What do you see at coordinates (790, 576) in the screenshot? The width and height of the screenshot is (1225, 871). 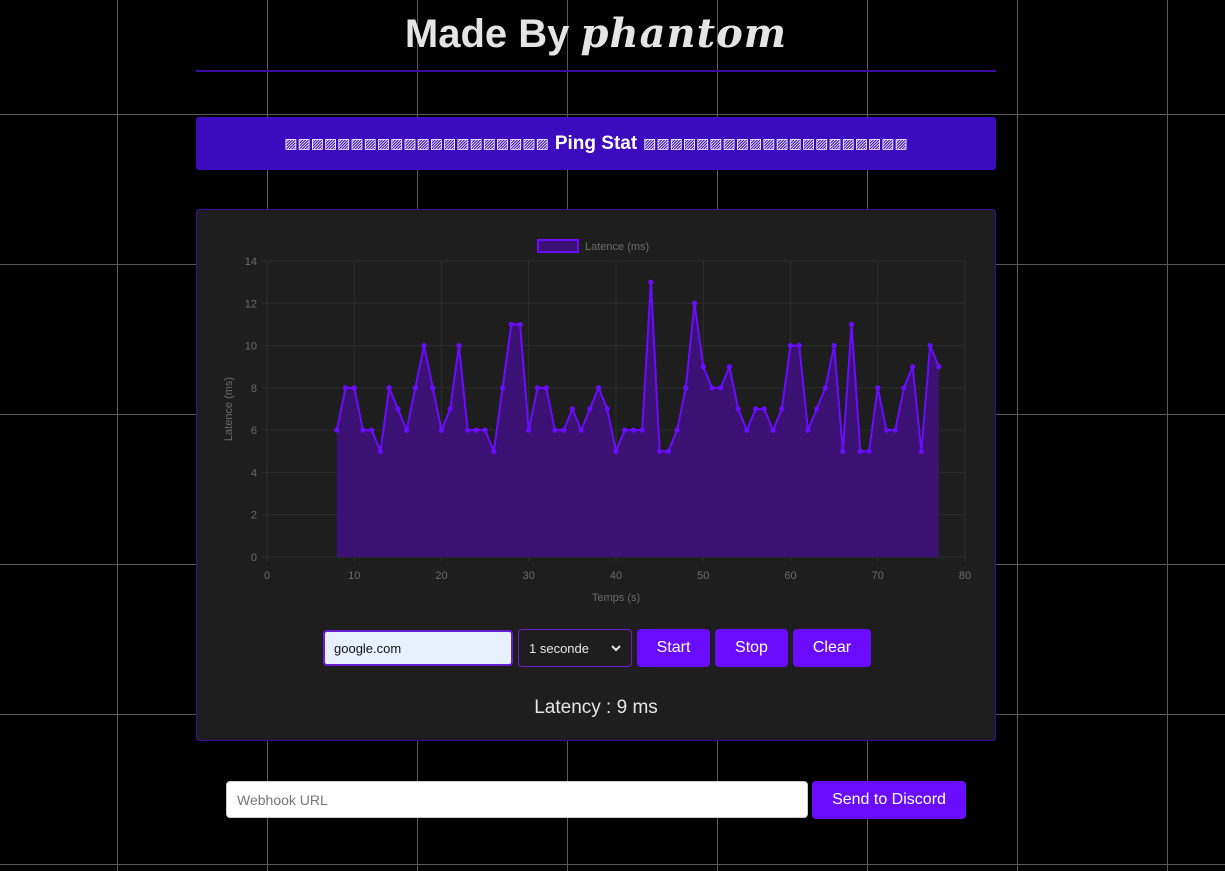 I see `x-tick-label: 60` at bounding box center [790, 576].